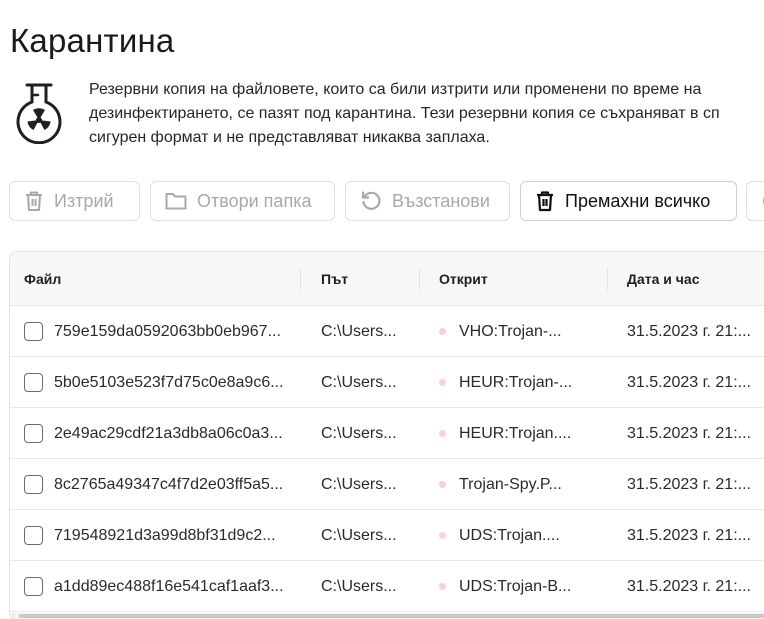 The height and width of the screenshot is (619, 764). I want to click on horizontal-scrollbar, so click(386, 616).